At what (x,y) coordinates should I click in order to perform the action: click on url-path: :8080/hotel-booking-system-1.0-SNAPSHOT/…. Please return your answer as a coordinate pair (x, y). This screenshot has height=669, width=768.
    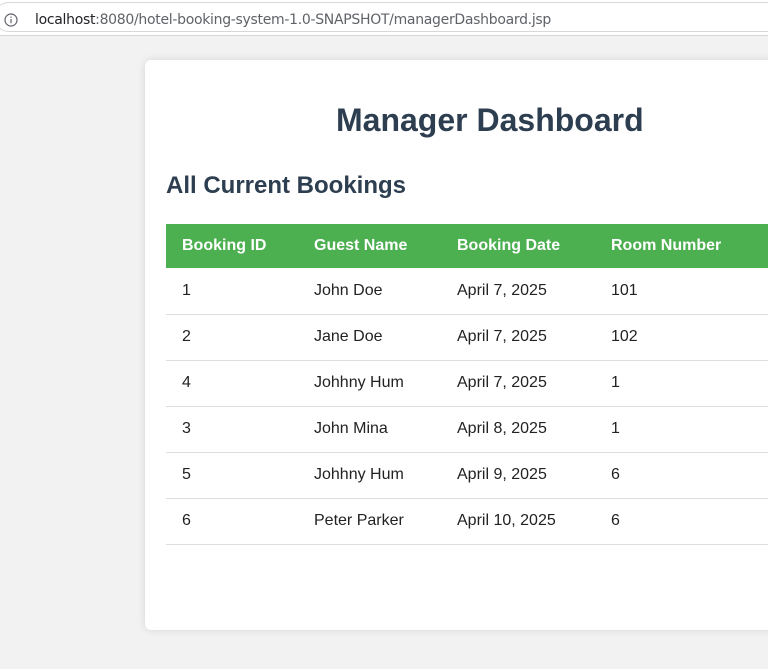
    Looking at the image, I should click on (323, 20).